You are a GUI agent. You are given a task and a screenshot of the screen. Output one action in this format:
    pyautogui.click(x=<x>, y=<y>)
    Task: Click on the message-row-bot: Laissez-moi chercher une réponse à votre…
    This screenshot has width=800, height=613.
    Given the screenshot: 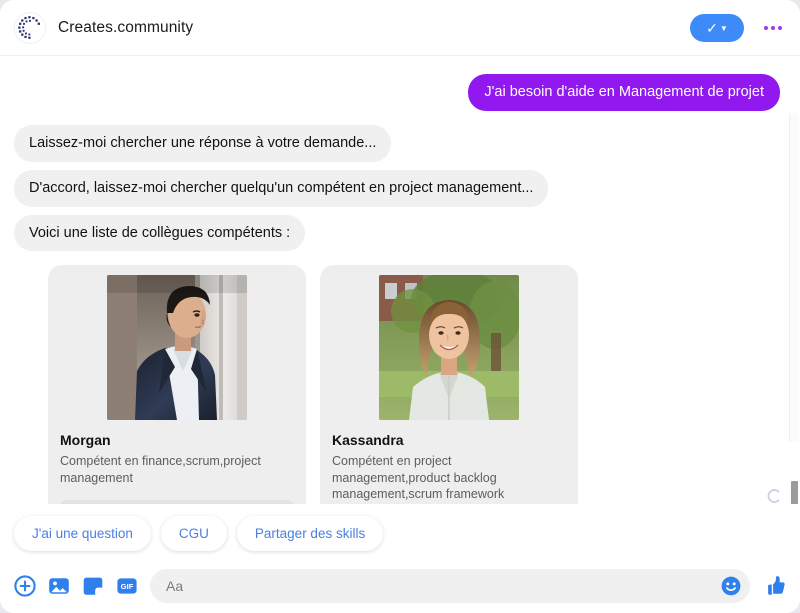 What is the action you would take?
    pyautogui.click(x=399, y=143)
    